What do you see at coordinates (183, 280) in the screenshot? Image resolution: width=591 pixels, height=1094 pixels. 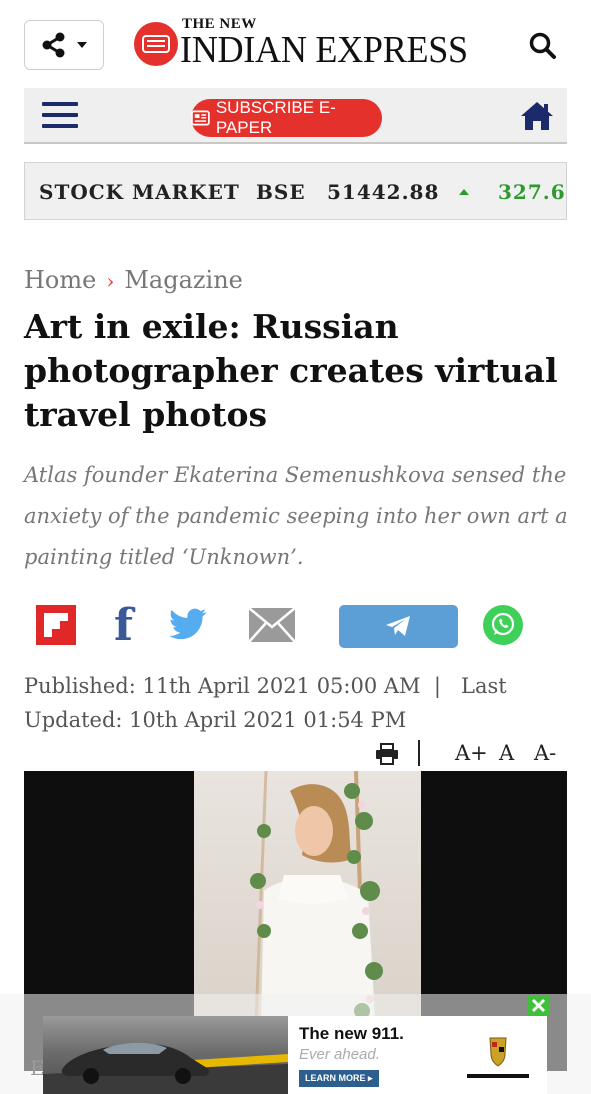 I see `breadcrumb-section: Magazine` at bounding box center [183, 280].